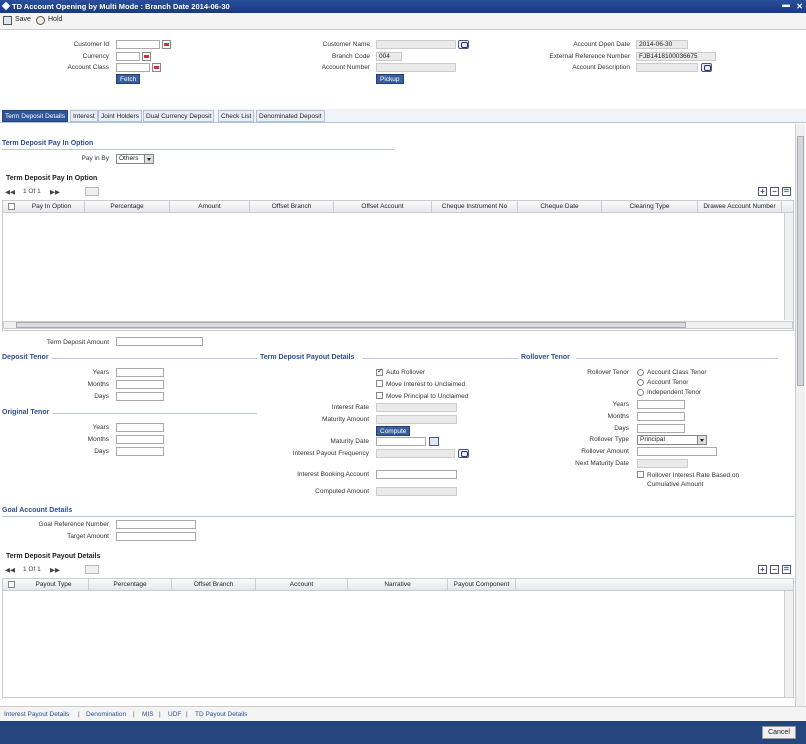  I want to click on interest-booking-account-input, so click(416, 474).